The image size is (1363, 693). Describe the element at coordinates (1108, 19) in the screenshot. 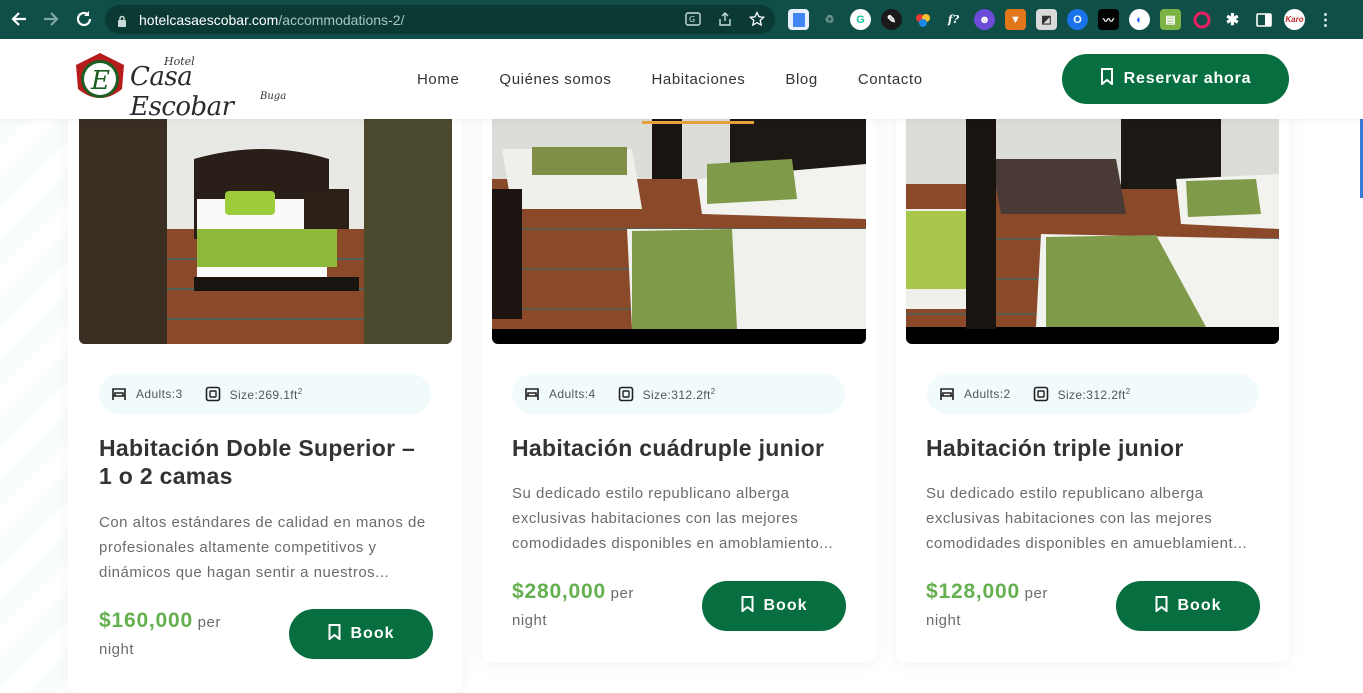

I see `wave-extension-icon: 〰` at that location.